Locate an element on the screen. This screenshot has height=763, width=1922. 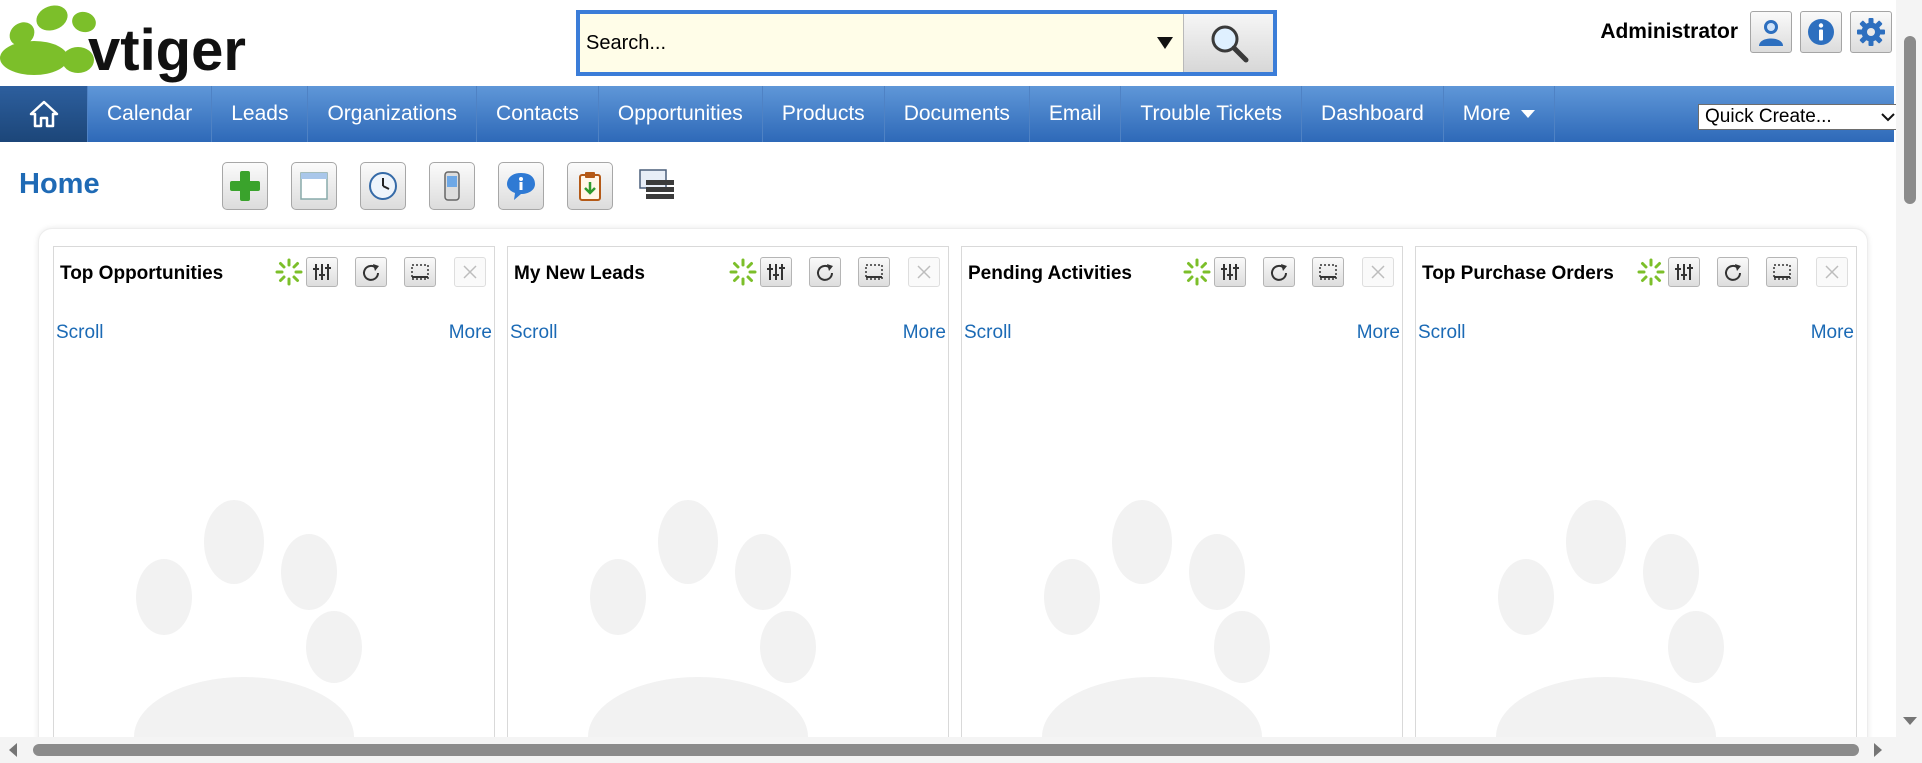
home-toolbar is located at coordinates (452, 186).